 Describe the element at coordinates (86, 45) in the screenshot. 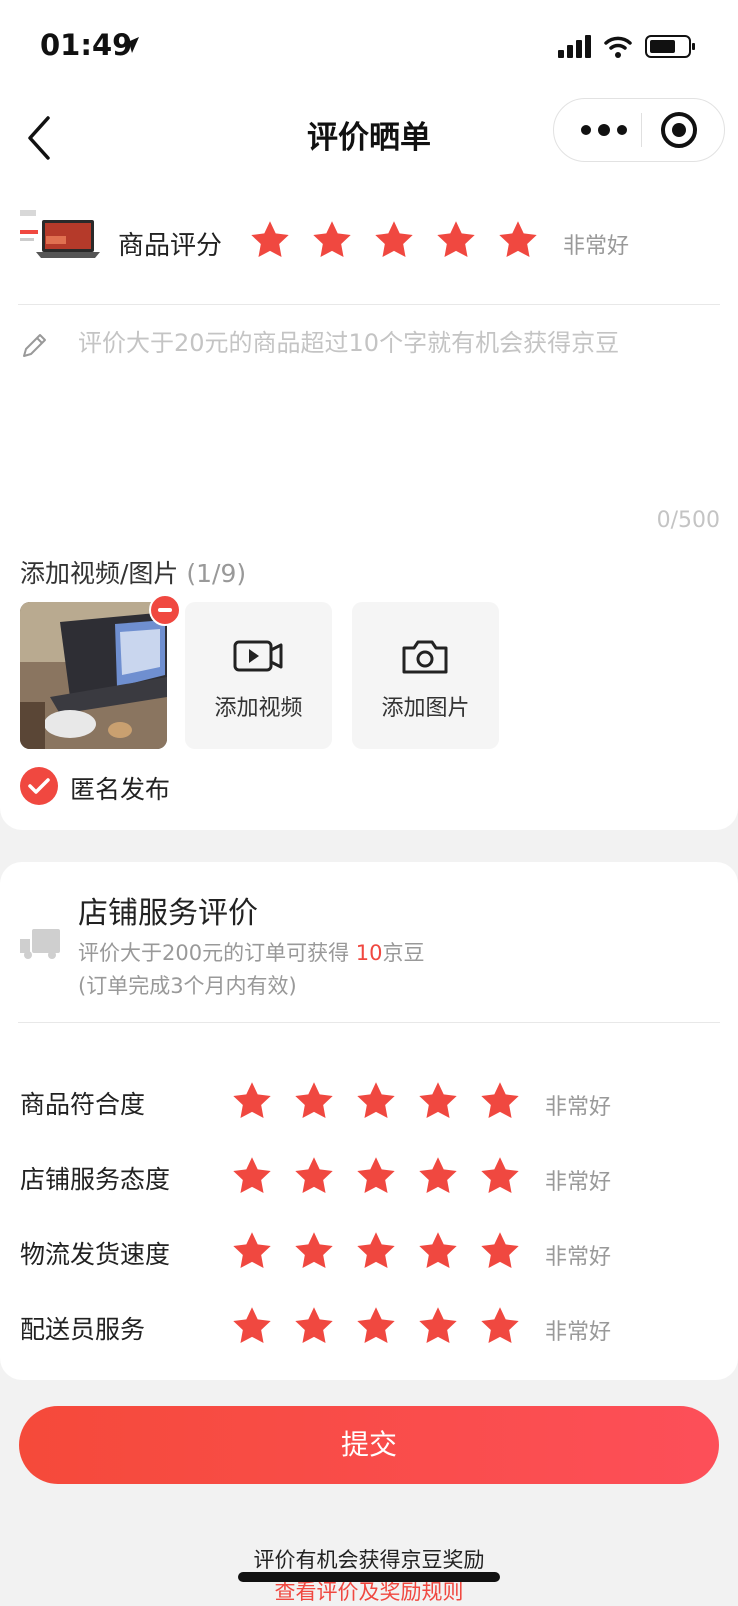

I see `status-time: 01:49` at that location.